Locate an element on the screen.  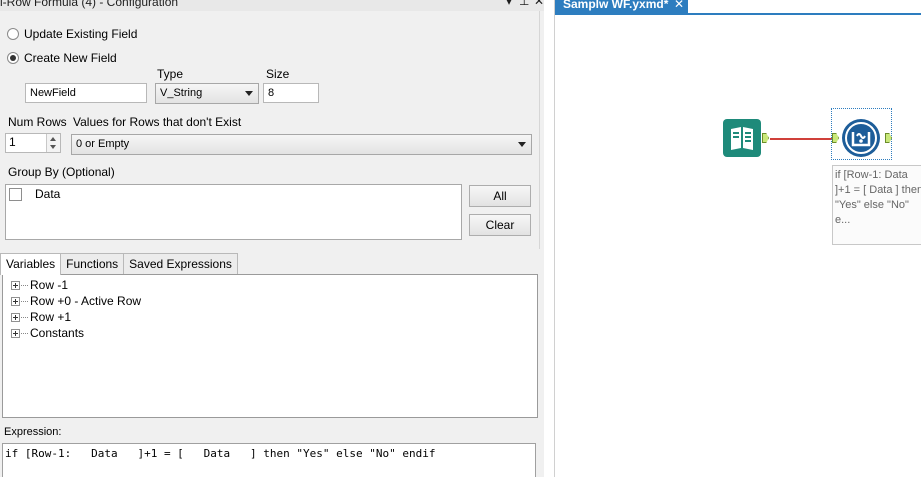
tree-item-label: Row -1 is located at coordinates (49, 285).